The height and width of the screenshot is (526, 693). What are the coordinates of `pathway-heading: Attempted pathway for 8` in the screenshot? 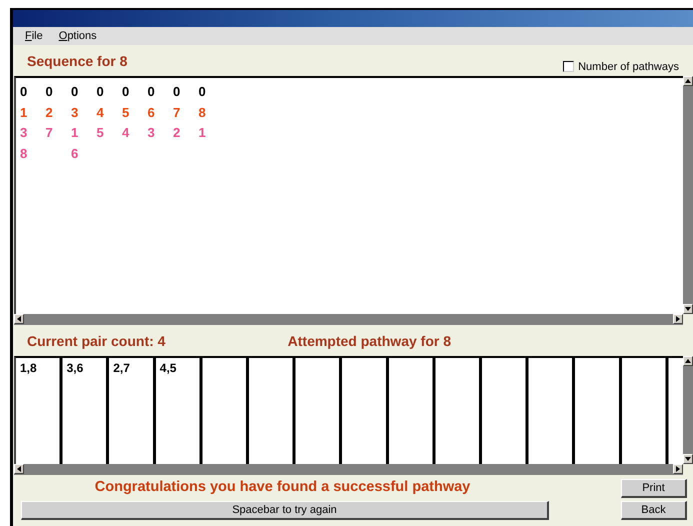 It's located at (369, 340).